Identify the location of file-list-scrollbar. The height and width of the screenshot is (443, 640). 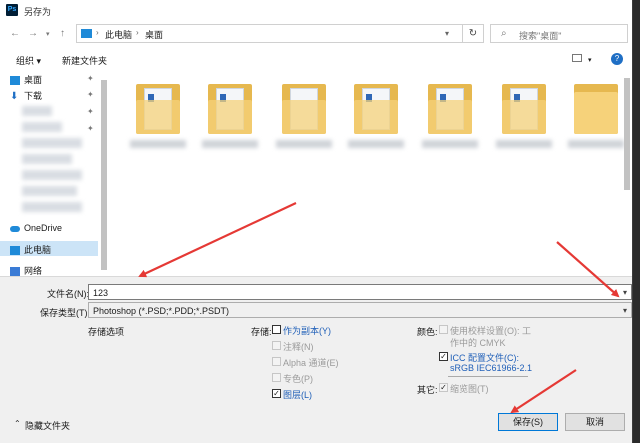
(627, 173).